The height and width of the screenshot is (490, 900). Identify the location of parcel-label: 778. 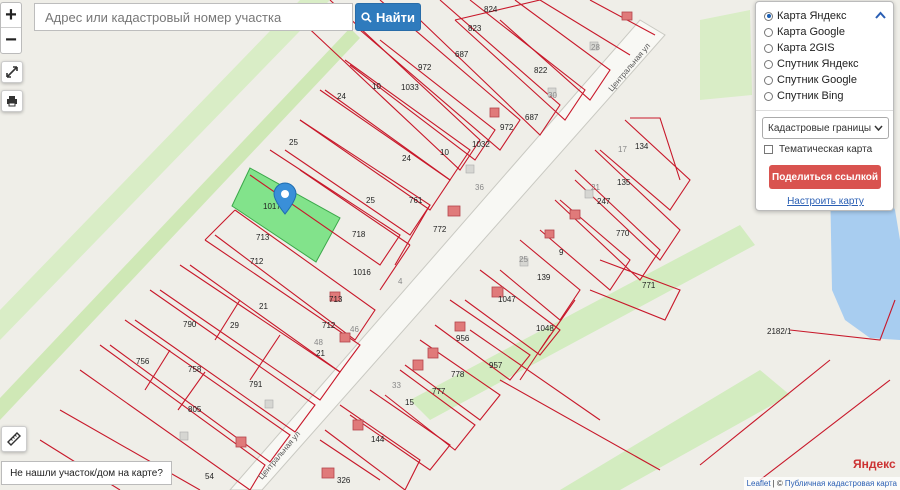
(458, 374).